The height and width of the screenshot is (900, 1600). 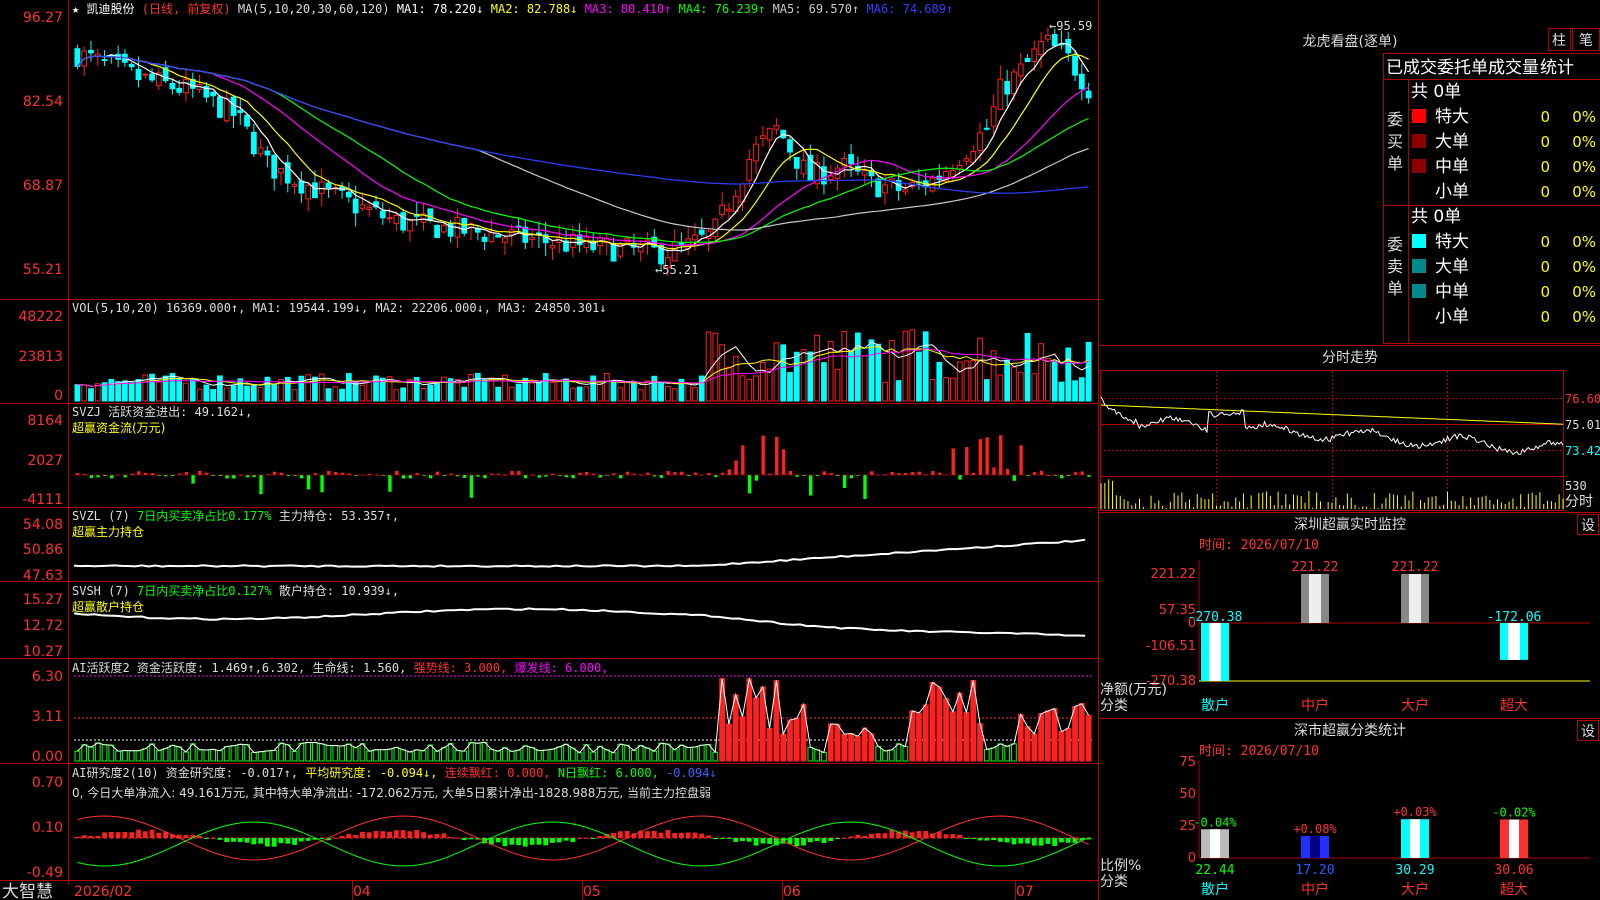 What do you see at coordinates (314, 9) in the screenshot?
I see `ma-params: MA(5,10,20,30,60,120)` at bounding box center [314, 9].